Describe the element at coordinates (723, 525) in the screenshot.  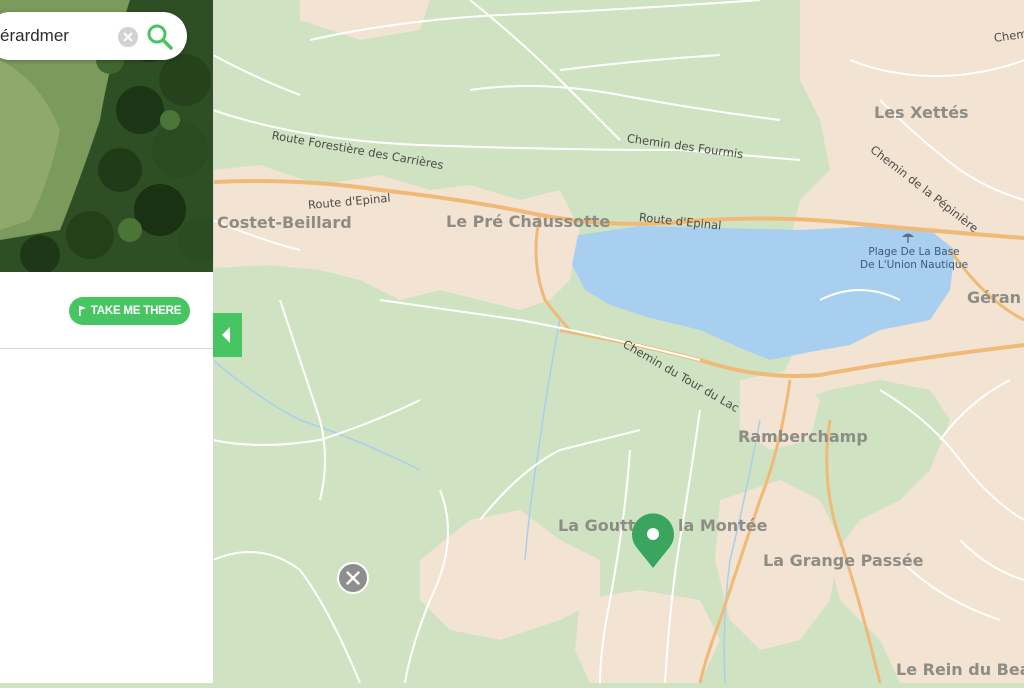
I see `place-label: la Montée` at that location.